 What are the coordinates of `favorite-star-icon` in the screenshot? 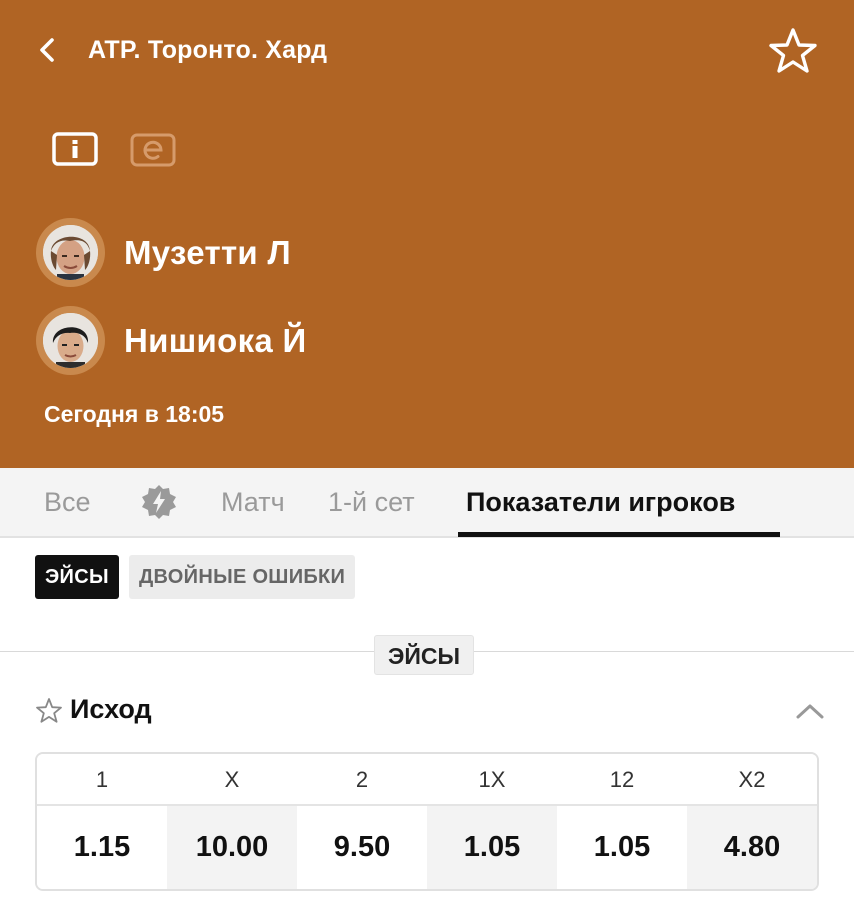 It's located at (793, 50).